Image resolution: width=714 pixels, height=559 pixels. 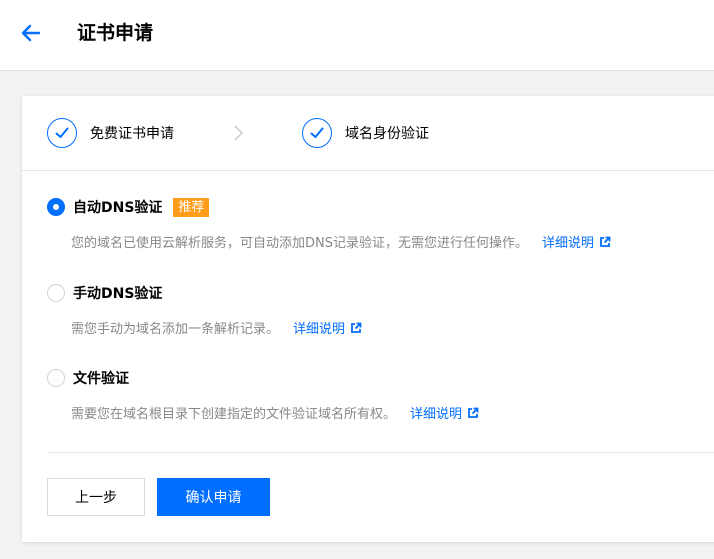 I want to click on step-2-label: 域名身份验证, so click(x=387, y=134).